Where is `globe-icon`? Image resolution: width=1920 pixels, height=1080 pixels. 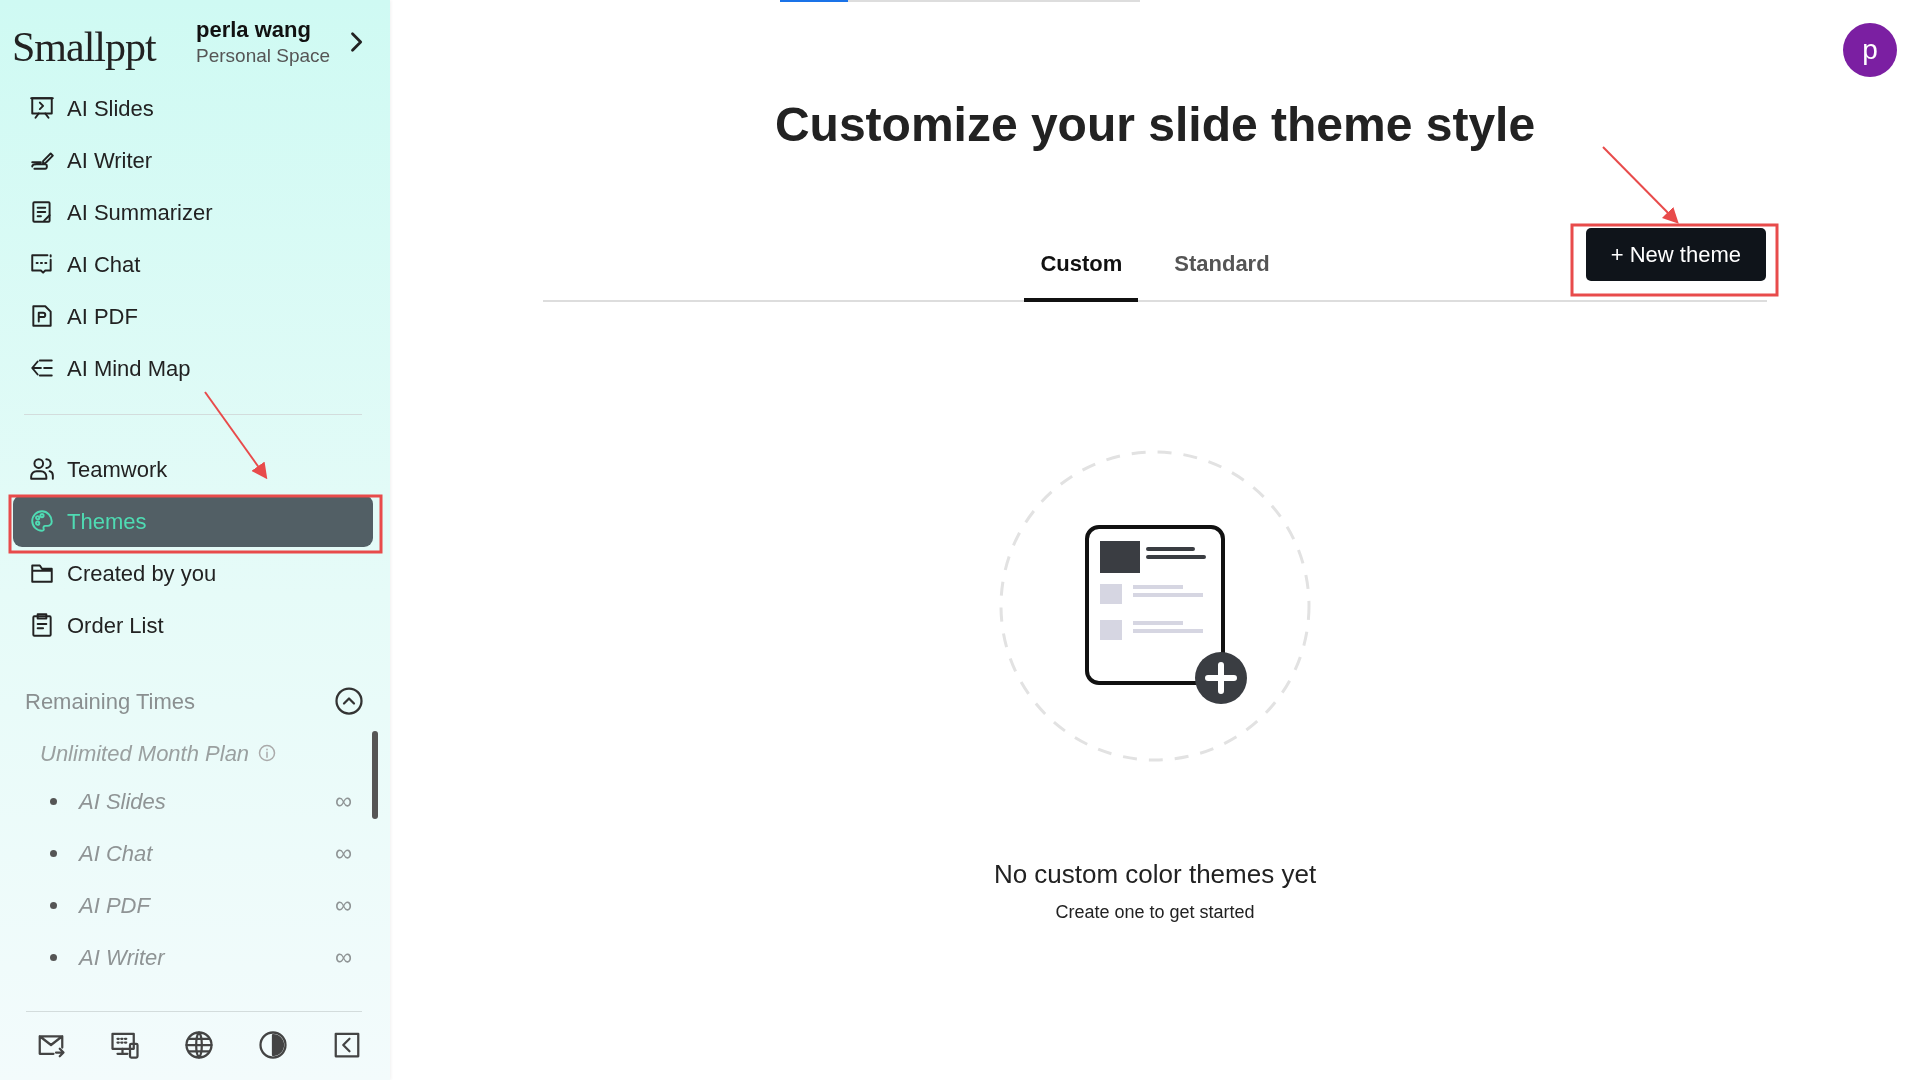
globe-icon is located at coordinates (199, 1045).